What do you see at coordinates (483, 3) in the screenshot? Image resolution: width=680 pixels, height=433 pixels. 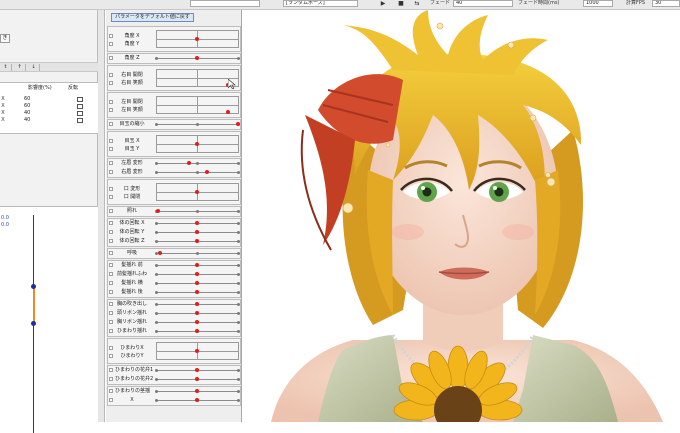 I see `fade-select: 40` at bounding box center [483, 3].